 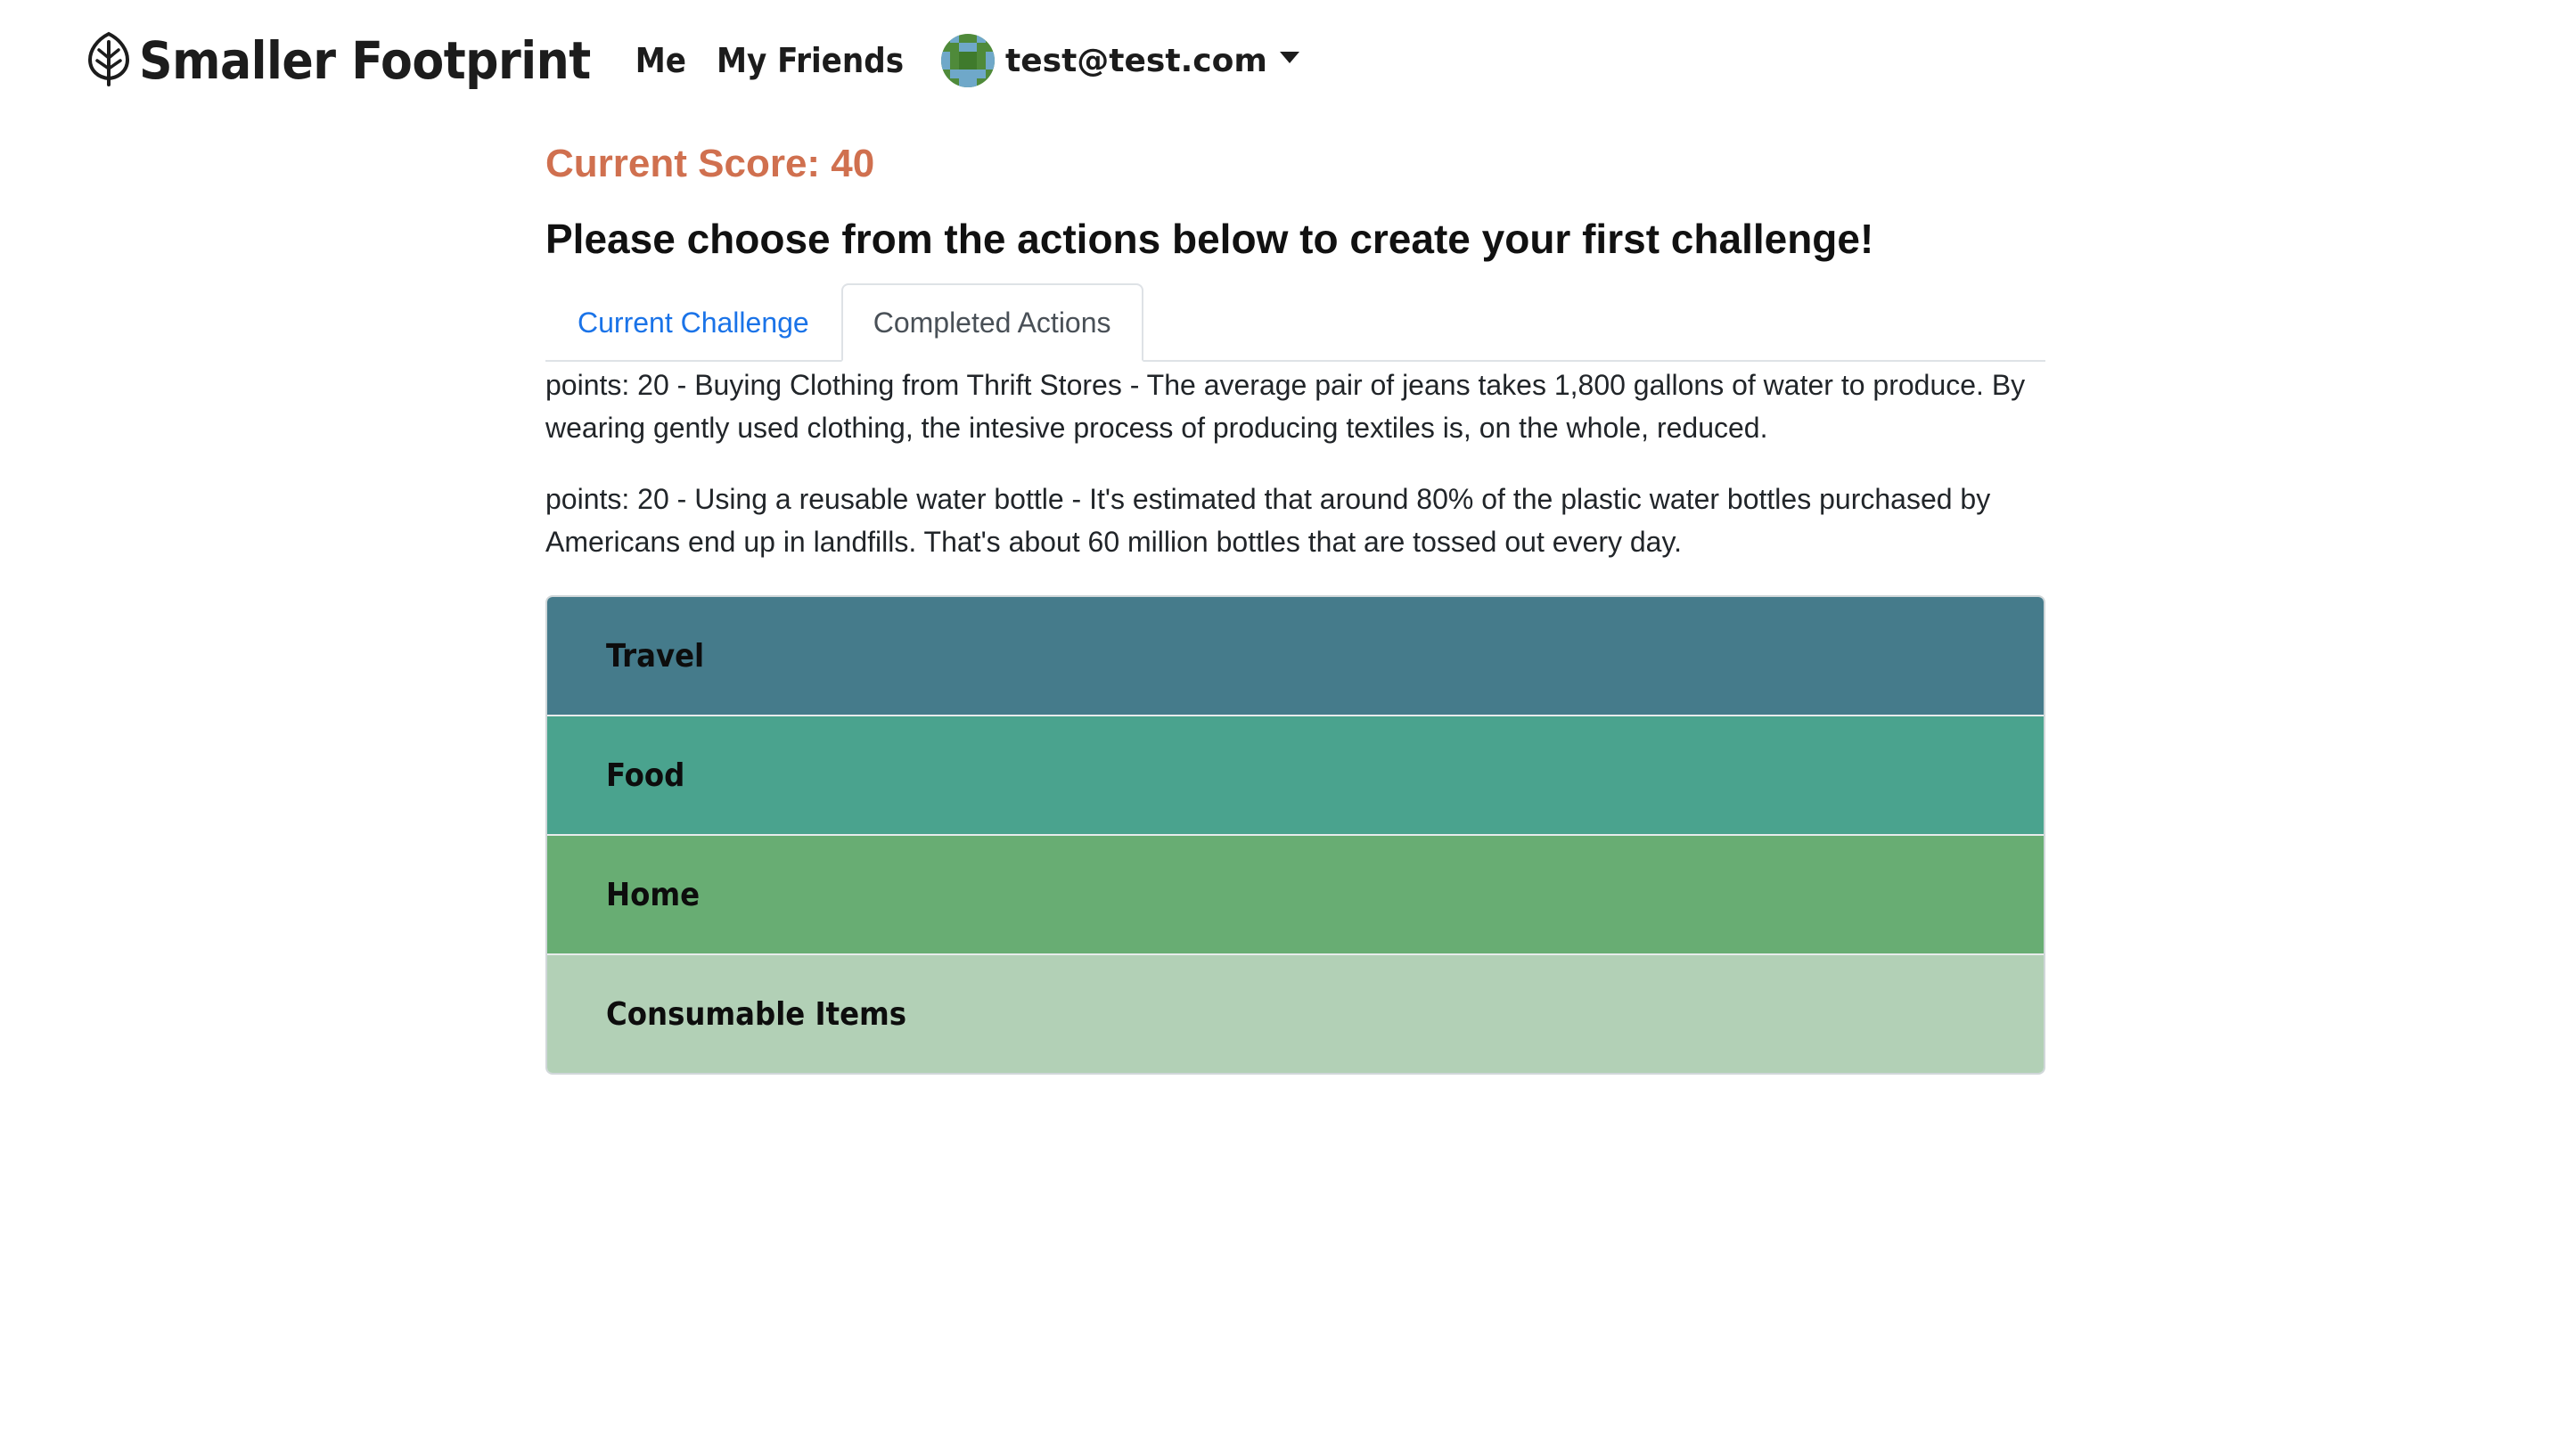 I want to click on user-email: test@test.com, so click(x=1136, y=61).